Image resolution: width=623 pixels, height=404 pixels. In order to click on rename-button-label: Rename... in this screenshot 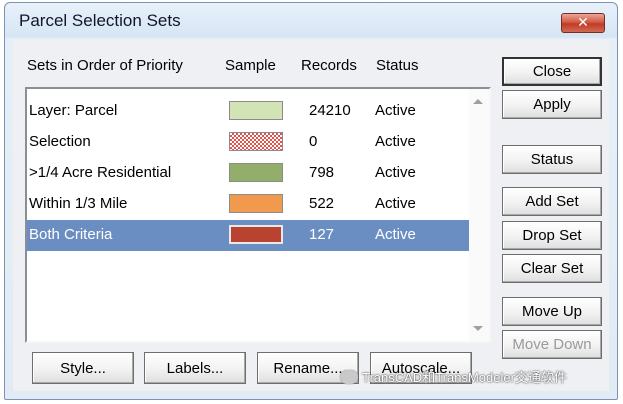, I will do `click(308, 368)`.